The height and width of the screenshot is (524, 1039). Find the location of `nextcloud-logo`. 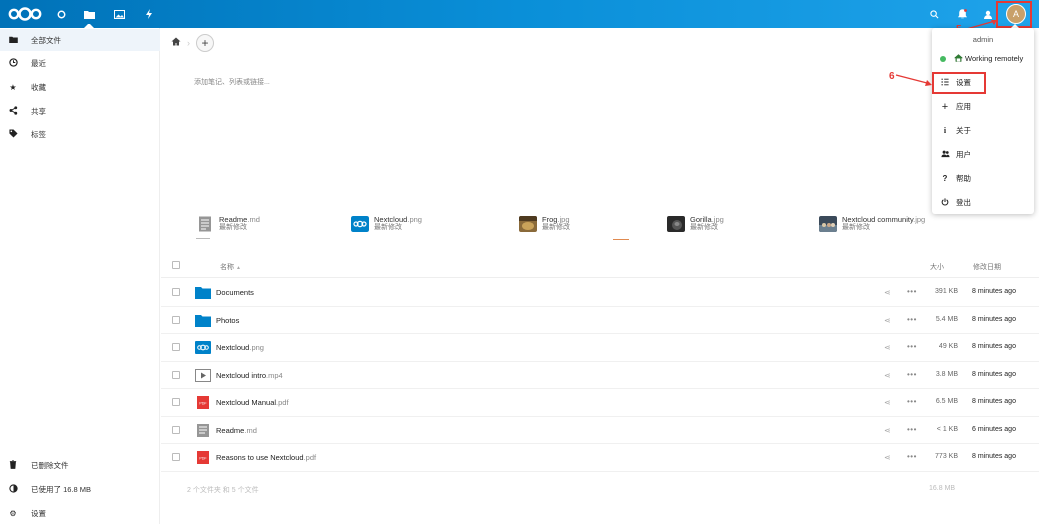

nextcloud-logo is located at coordinates (25, 14).